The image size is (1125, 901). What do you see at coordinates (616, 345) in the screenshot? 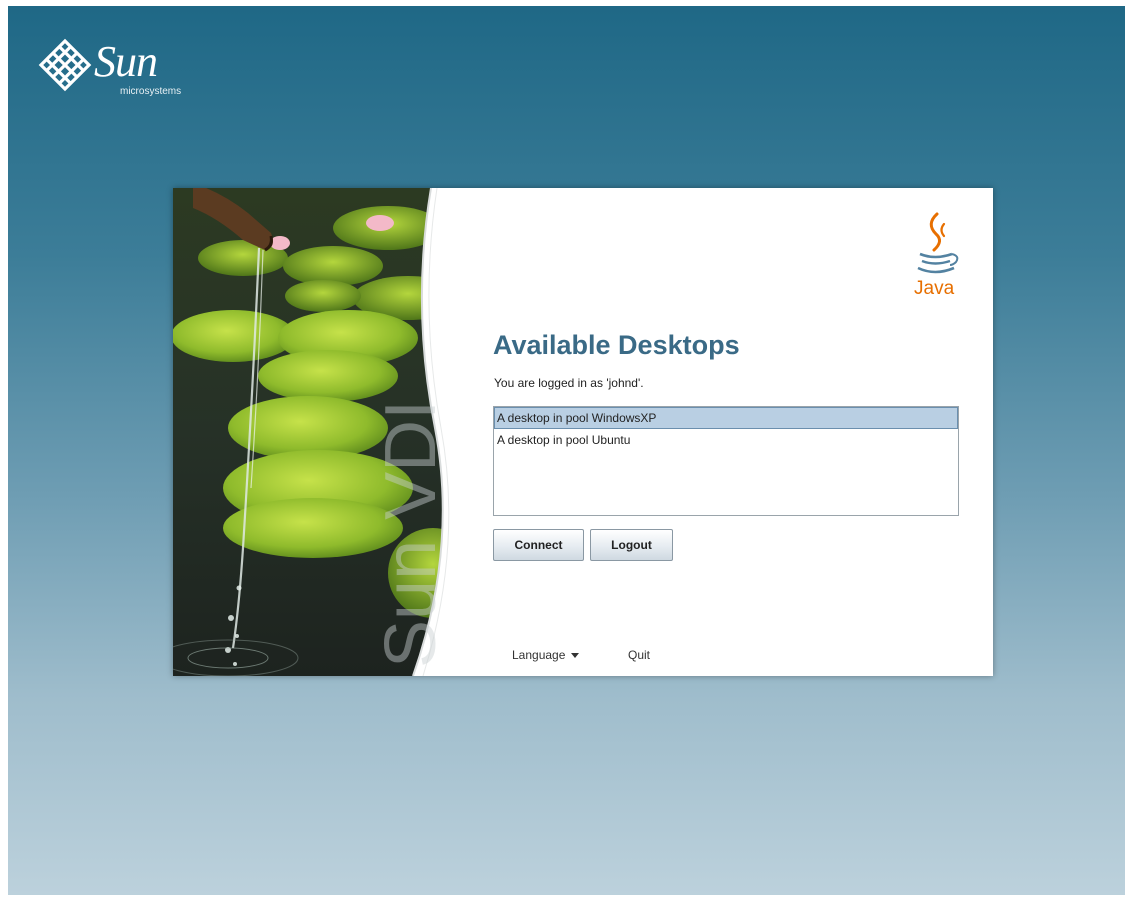
I see `page-title: Available Desktops` at bounding box center [616, 345].